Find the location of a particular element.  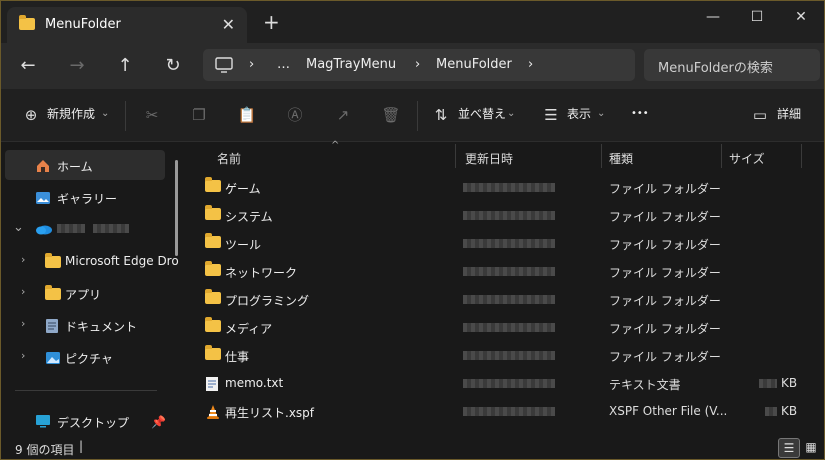

column-header-size: サイズ is located at coordinates (747, 158).